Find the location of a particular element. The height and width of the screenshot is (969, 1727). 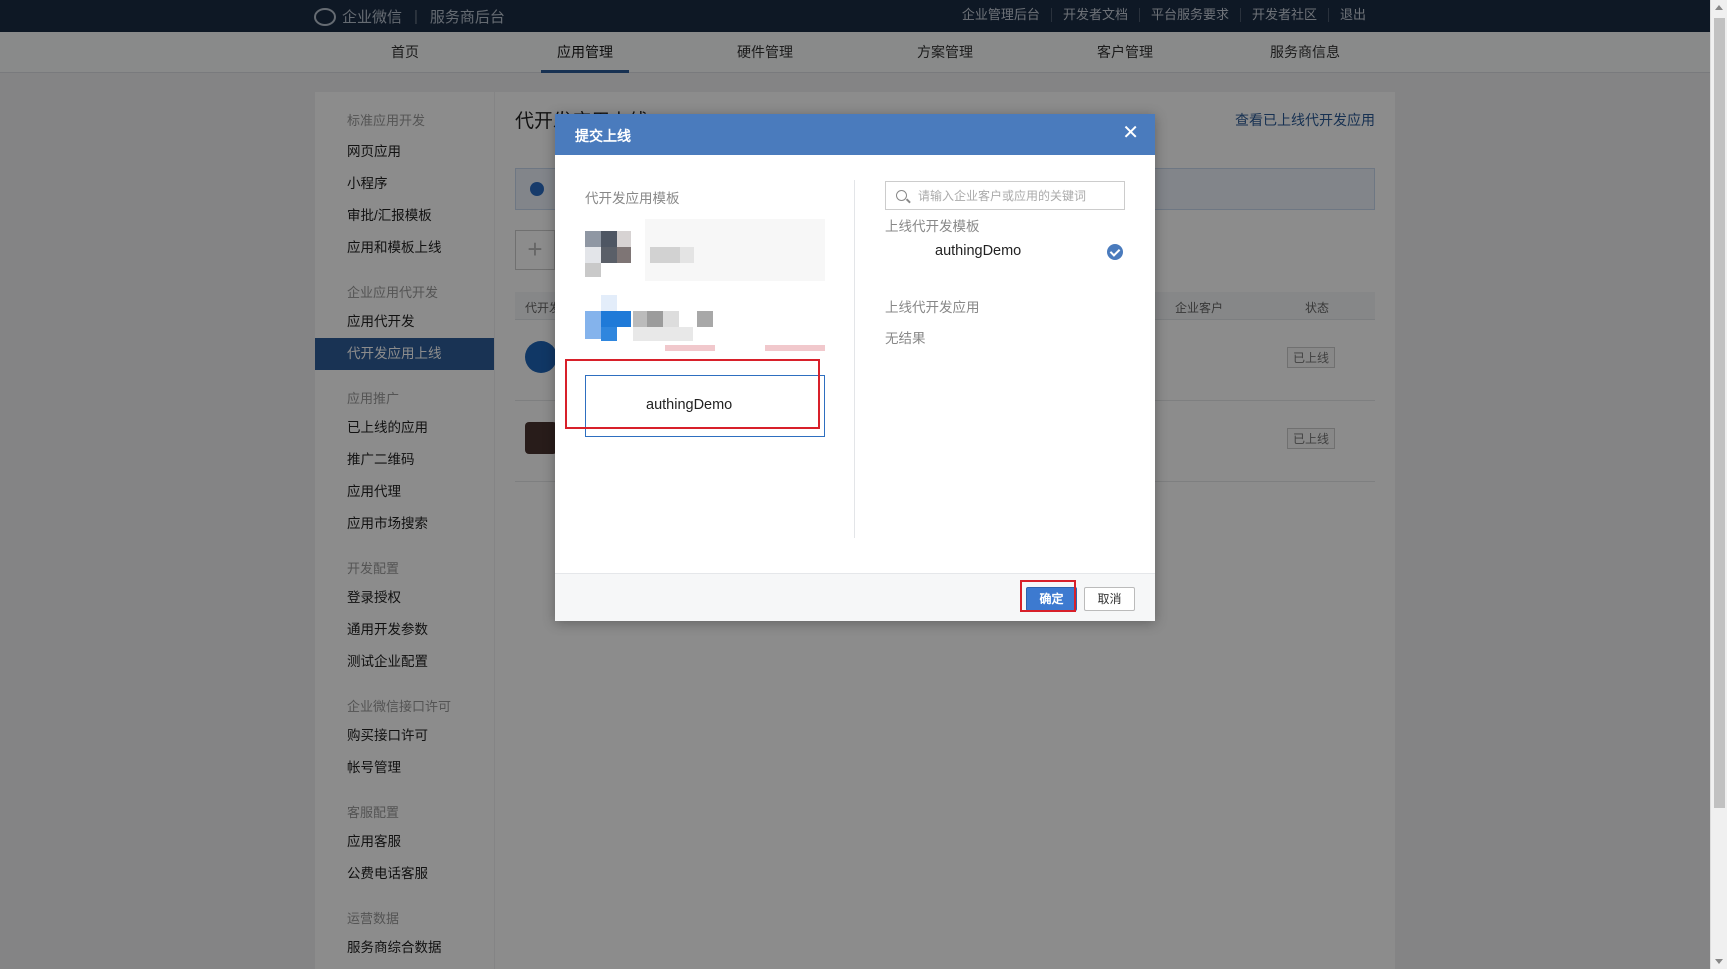

scroll-up-icon is located at coordinates (1719, 7).